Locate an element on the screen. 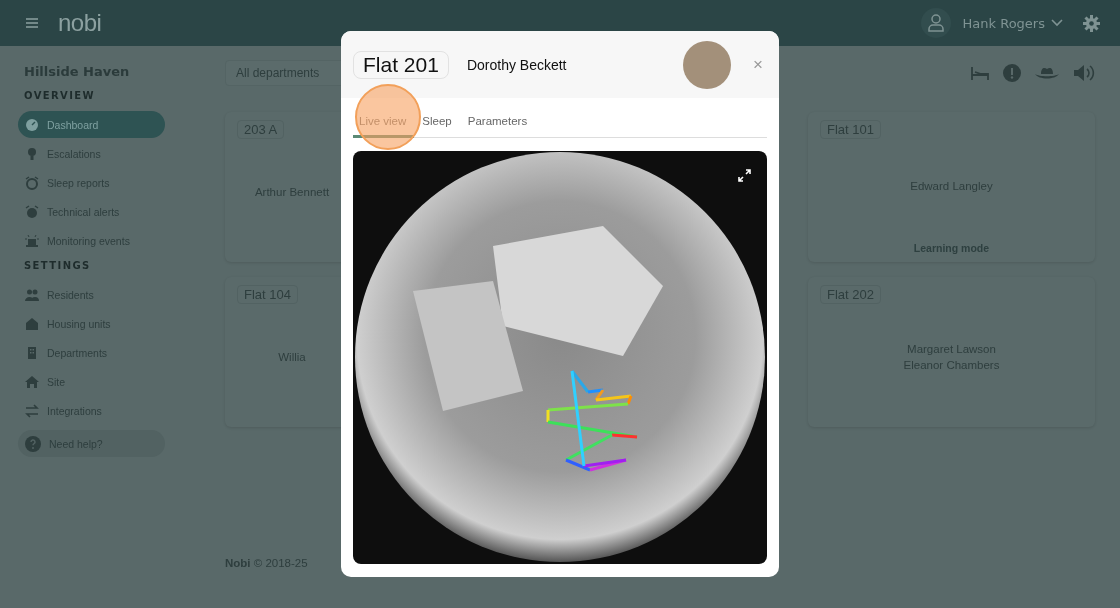  section-heading: SETTINGS is located at coordinates (58, 265).